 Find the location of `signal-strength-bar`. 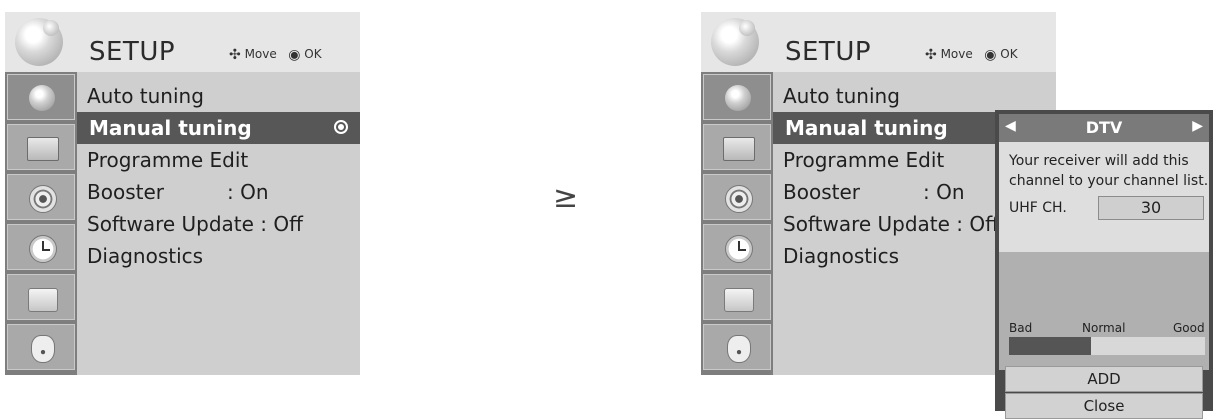

signal-strength-bar is located at coordinates (1107, 346).